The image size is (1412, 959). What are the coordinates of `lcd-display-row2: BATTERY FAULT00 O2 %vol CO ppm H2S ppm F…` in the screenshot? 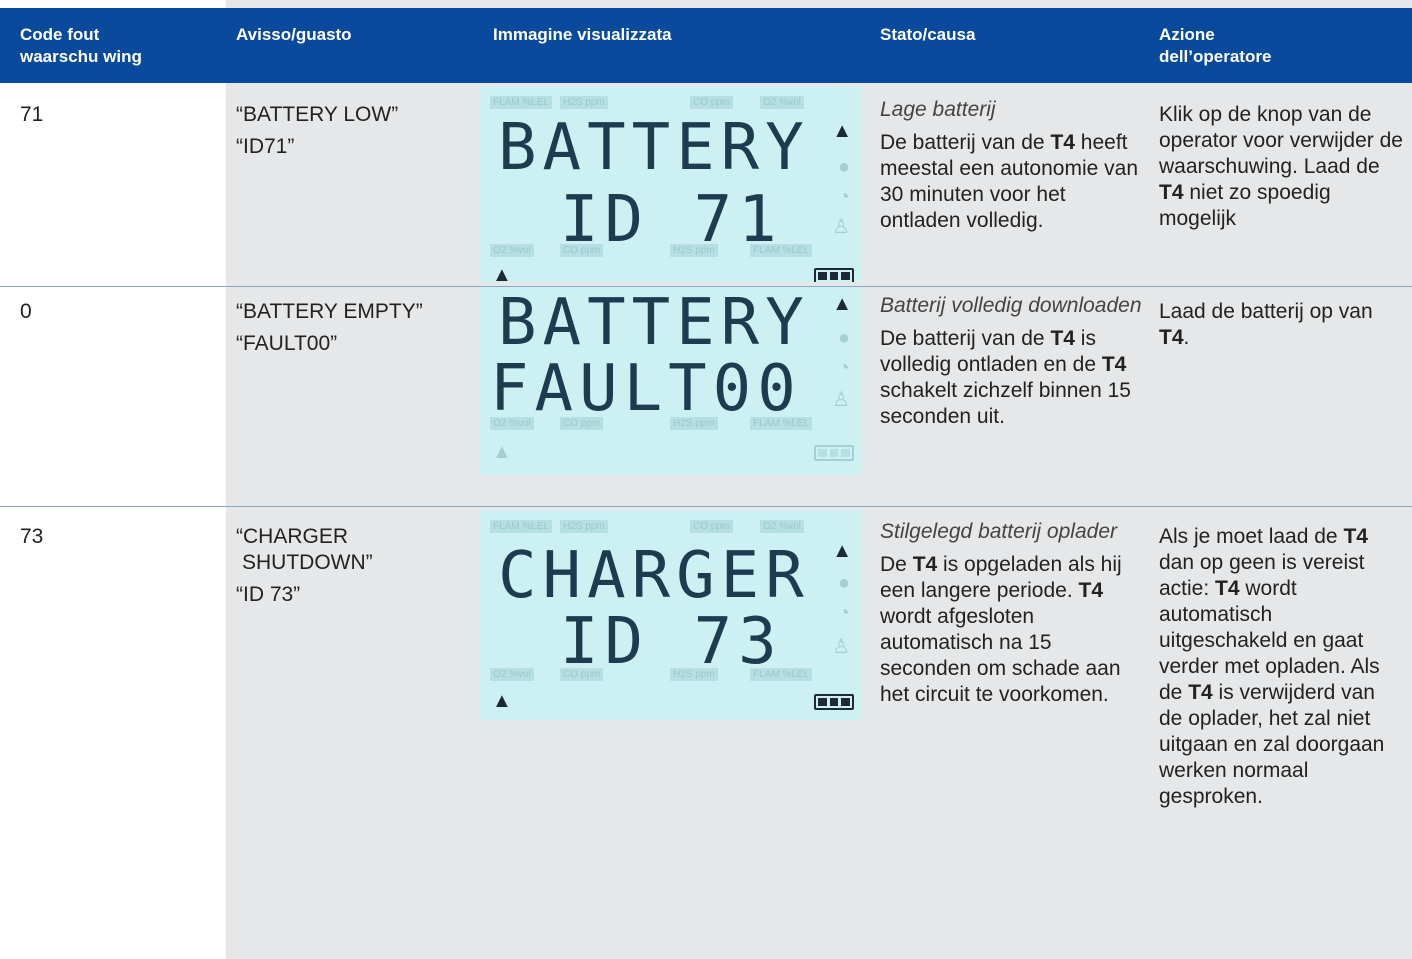 It's located at (671, 381).